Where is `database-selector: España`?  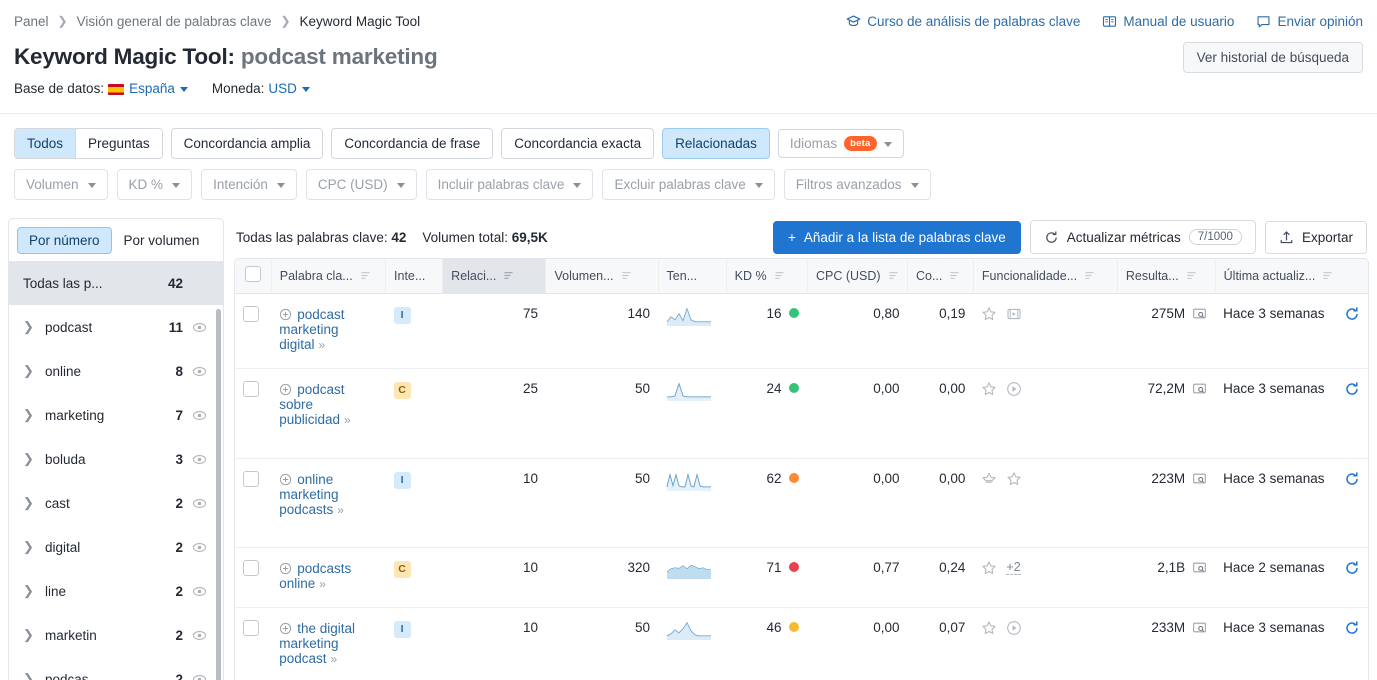 database-selector: España is located at coordinates (148, 88).